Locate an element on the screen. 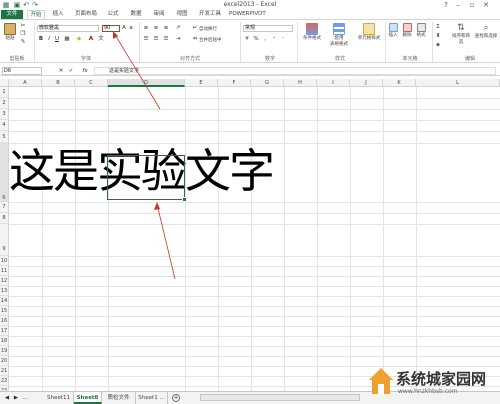 The height and width of the screenshot is (404, 500). prev-sheet-icon: ◀ is located at coordinates (7, 398).